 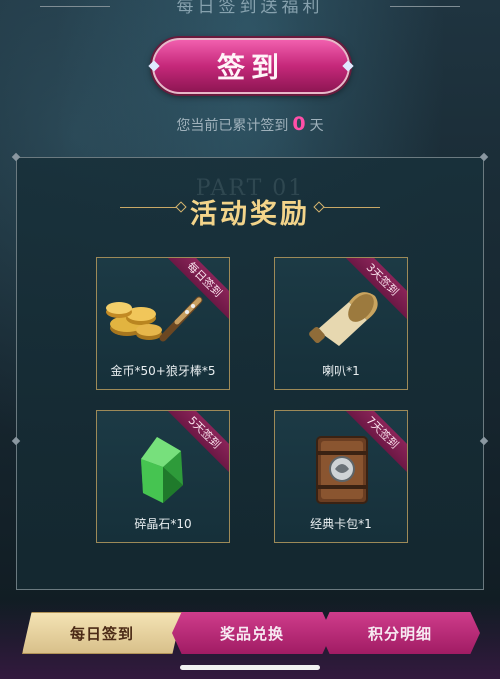 I want to click on reward-label: 金币*50+狼牙棒*5, so click(x=163, y=371).